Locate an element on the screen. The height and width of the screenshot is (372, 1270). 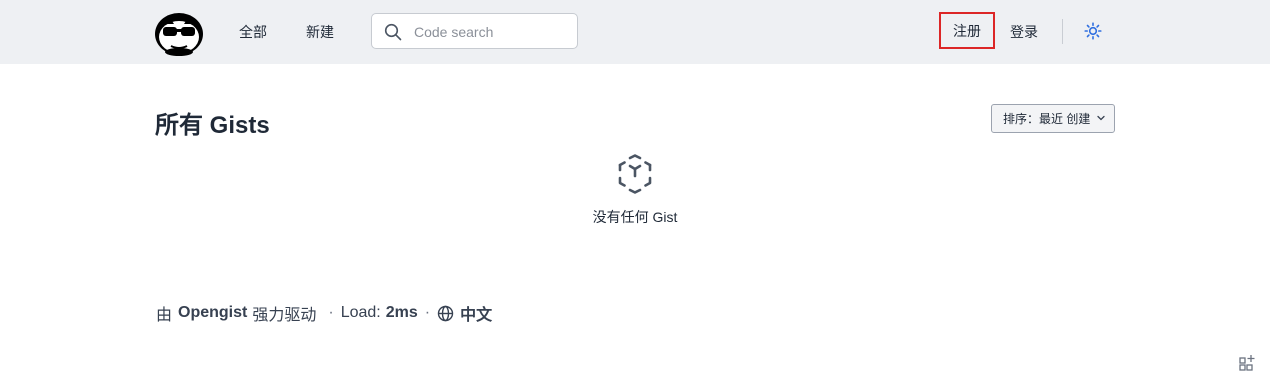
footer: 由 Opengist 强力驱动 · Load: 2ms · 中文 is located at coordinates (324, 313).